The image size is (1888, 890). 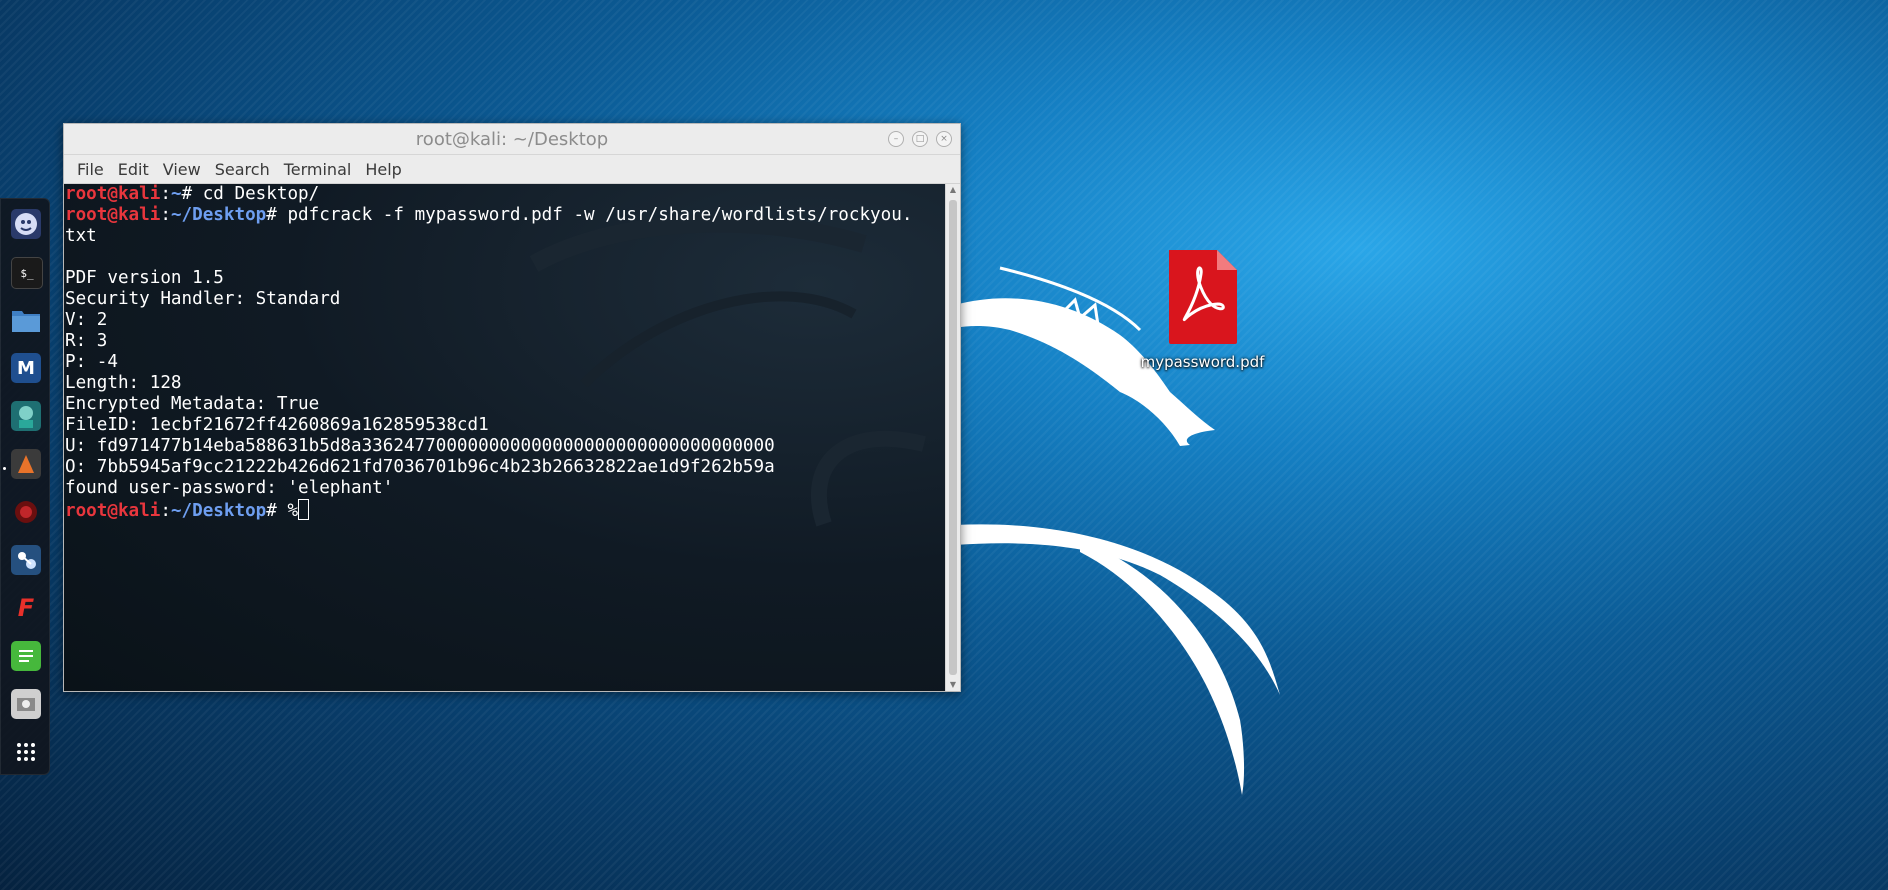 I want to click on window-titlebar: root@kali: ~/Desktop – □ ×, so click(x=512, y=139).